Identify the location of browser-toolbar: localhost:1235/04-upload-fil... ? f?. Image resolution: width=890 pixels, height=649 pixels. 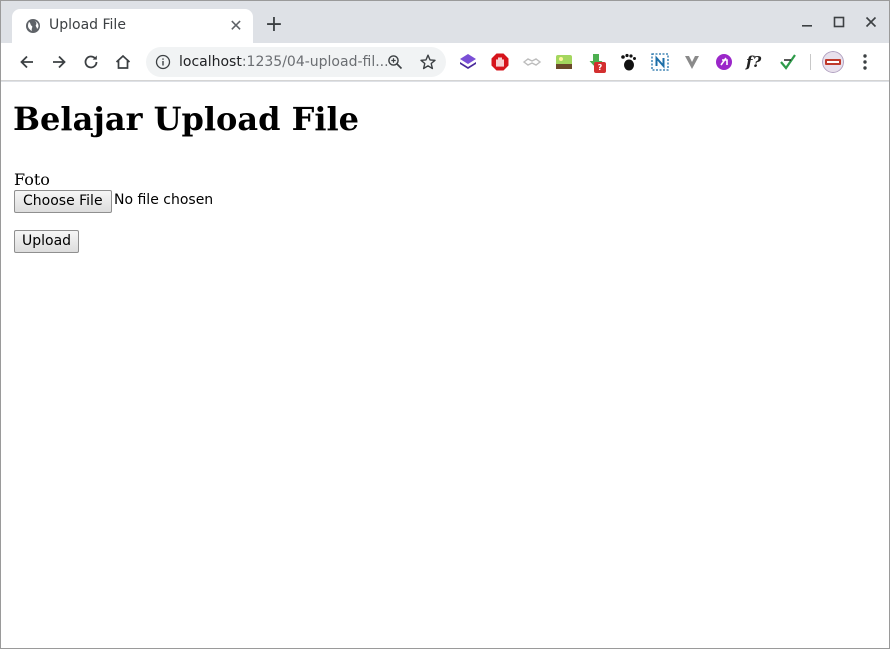
(445, 62).